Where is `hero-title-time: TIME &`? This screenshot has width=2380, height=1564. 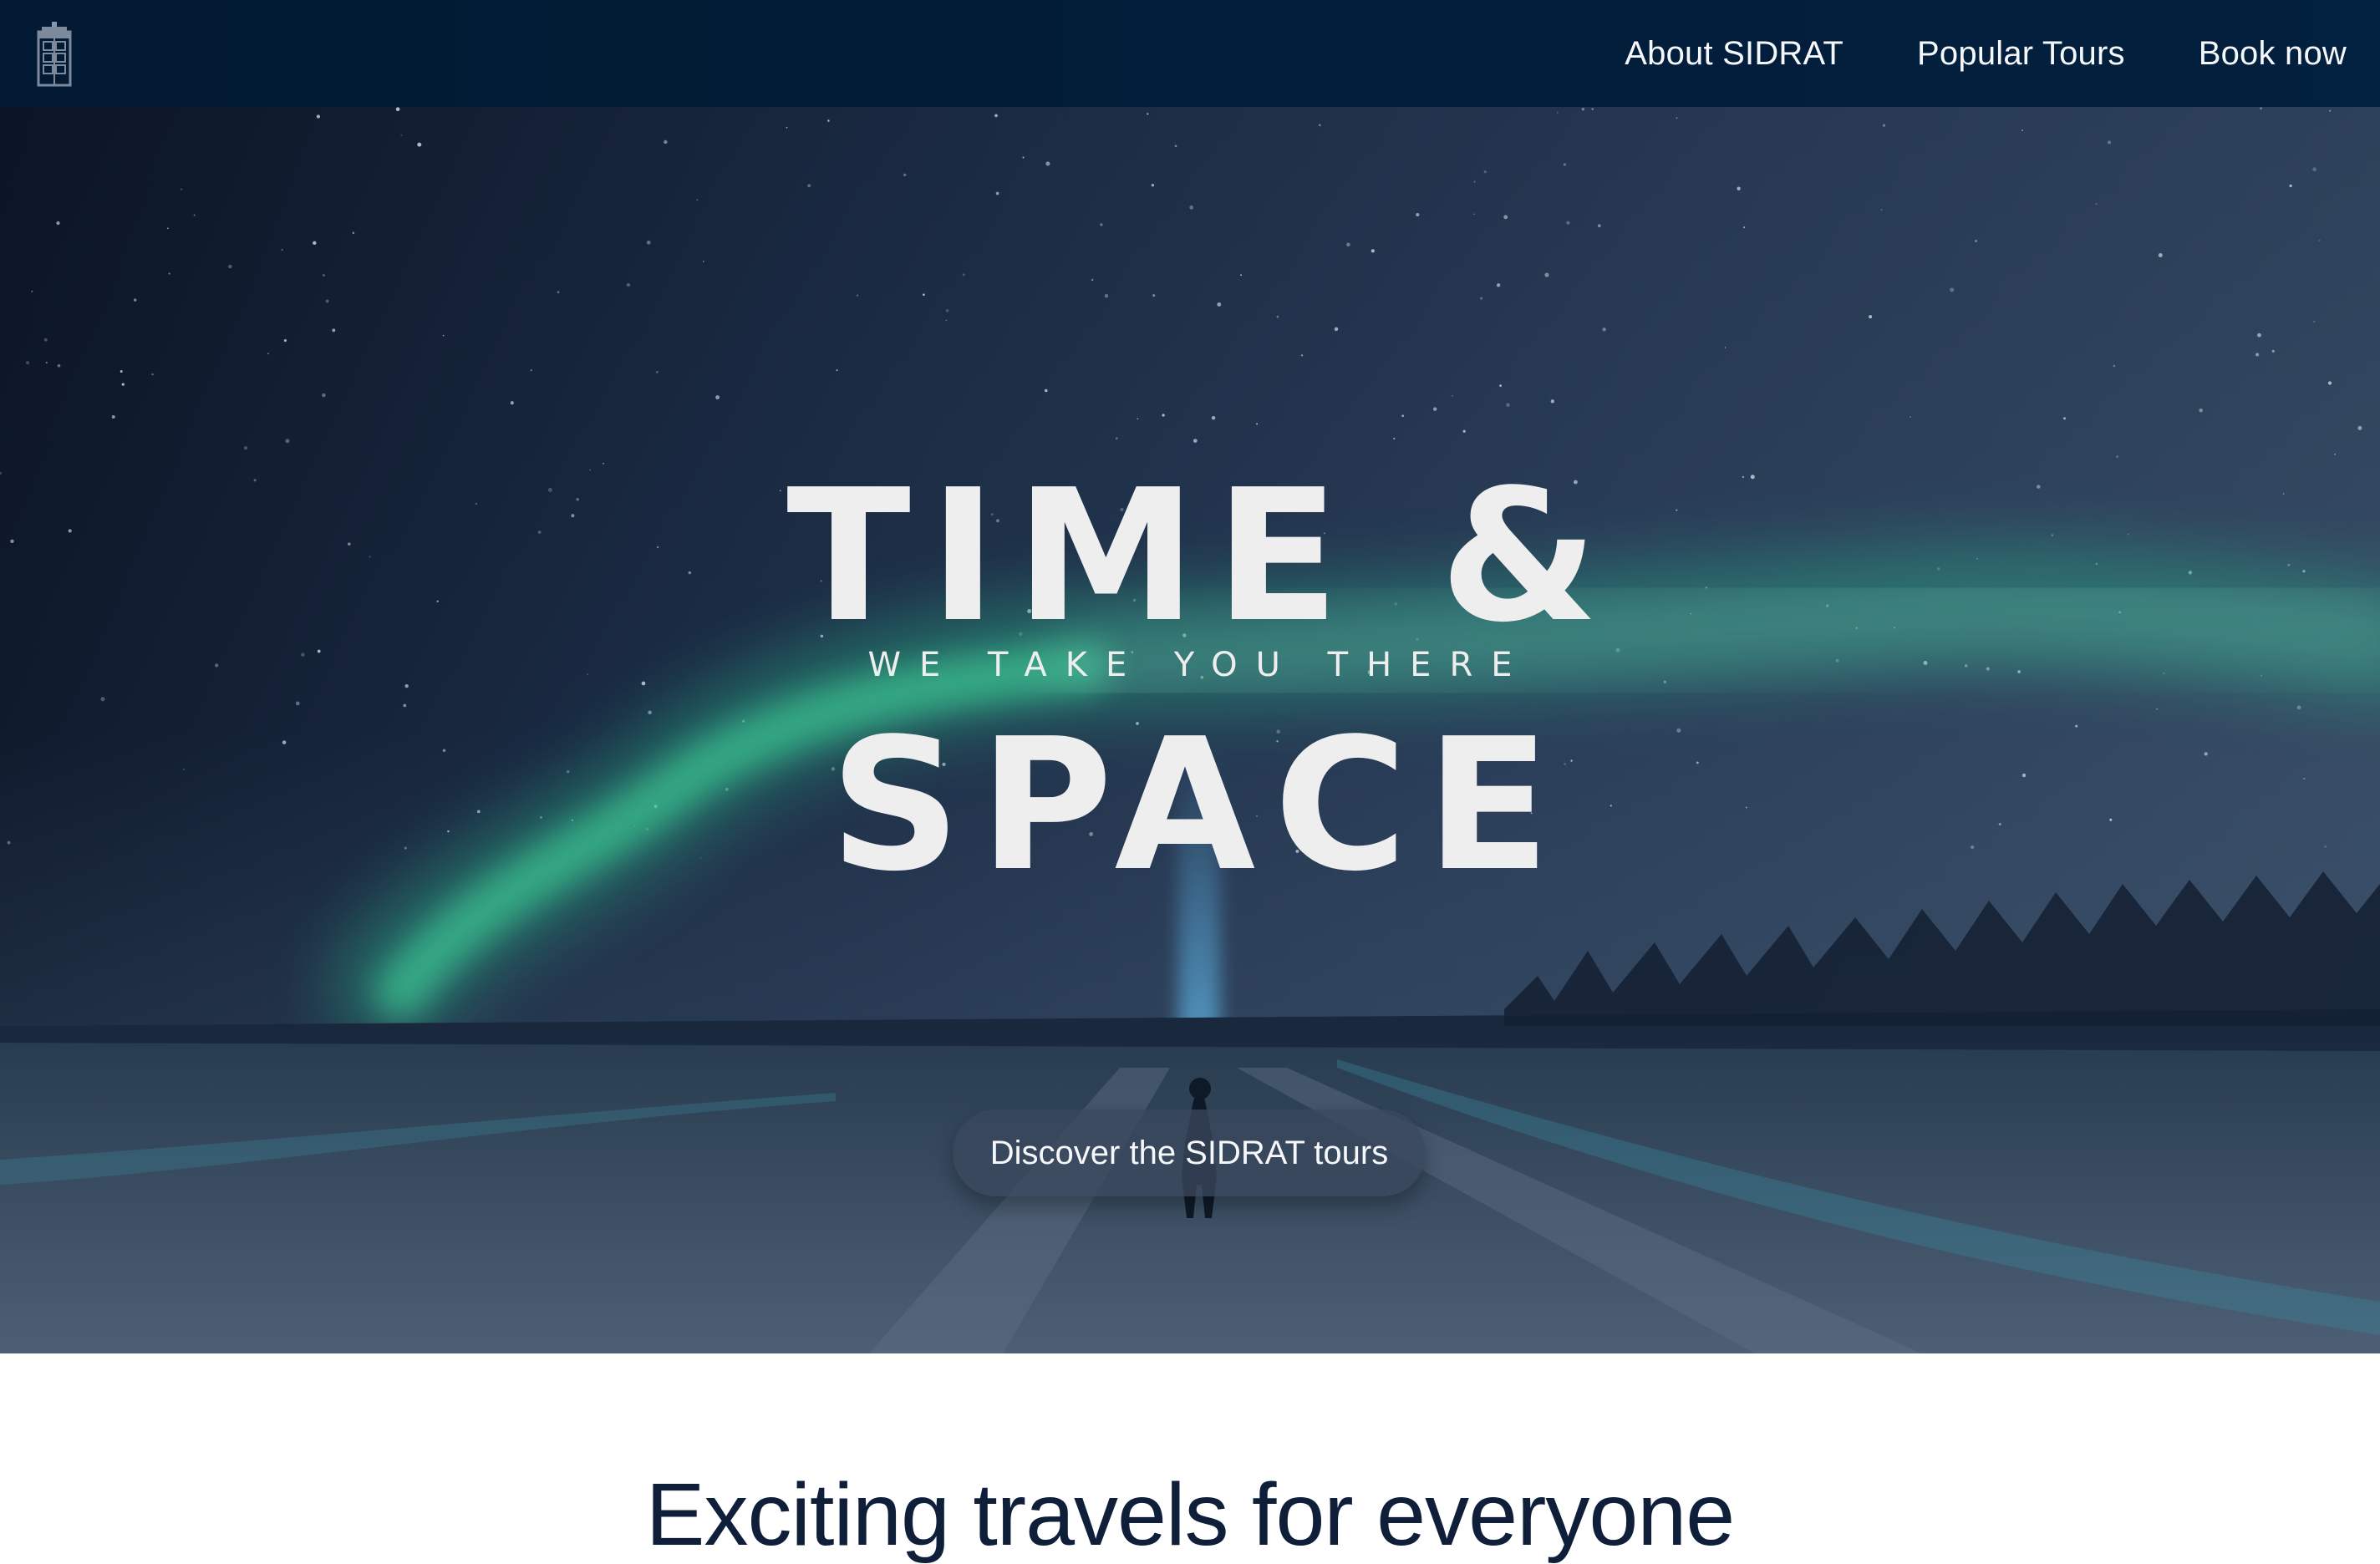 hero-title-time: TIME & is located at coordinates (1201, 557).